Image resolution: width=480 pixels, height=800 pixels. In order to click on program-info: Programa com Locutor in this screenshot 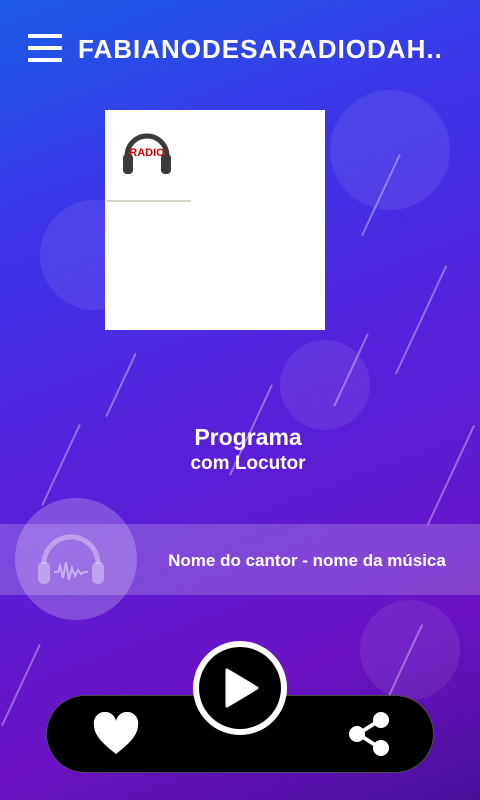, I will do `click(240, 449)`.